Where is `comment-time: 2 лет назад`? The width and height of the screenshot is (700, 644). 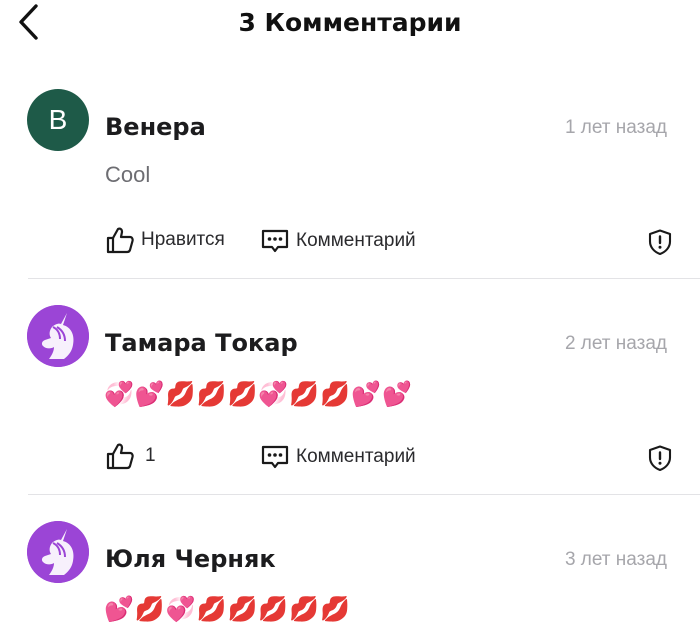
comment-time: 2 лет назад is located at coordinates (615, 343).